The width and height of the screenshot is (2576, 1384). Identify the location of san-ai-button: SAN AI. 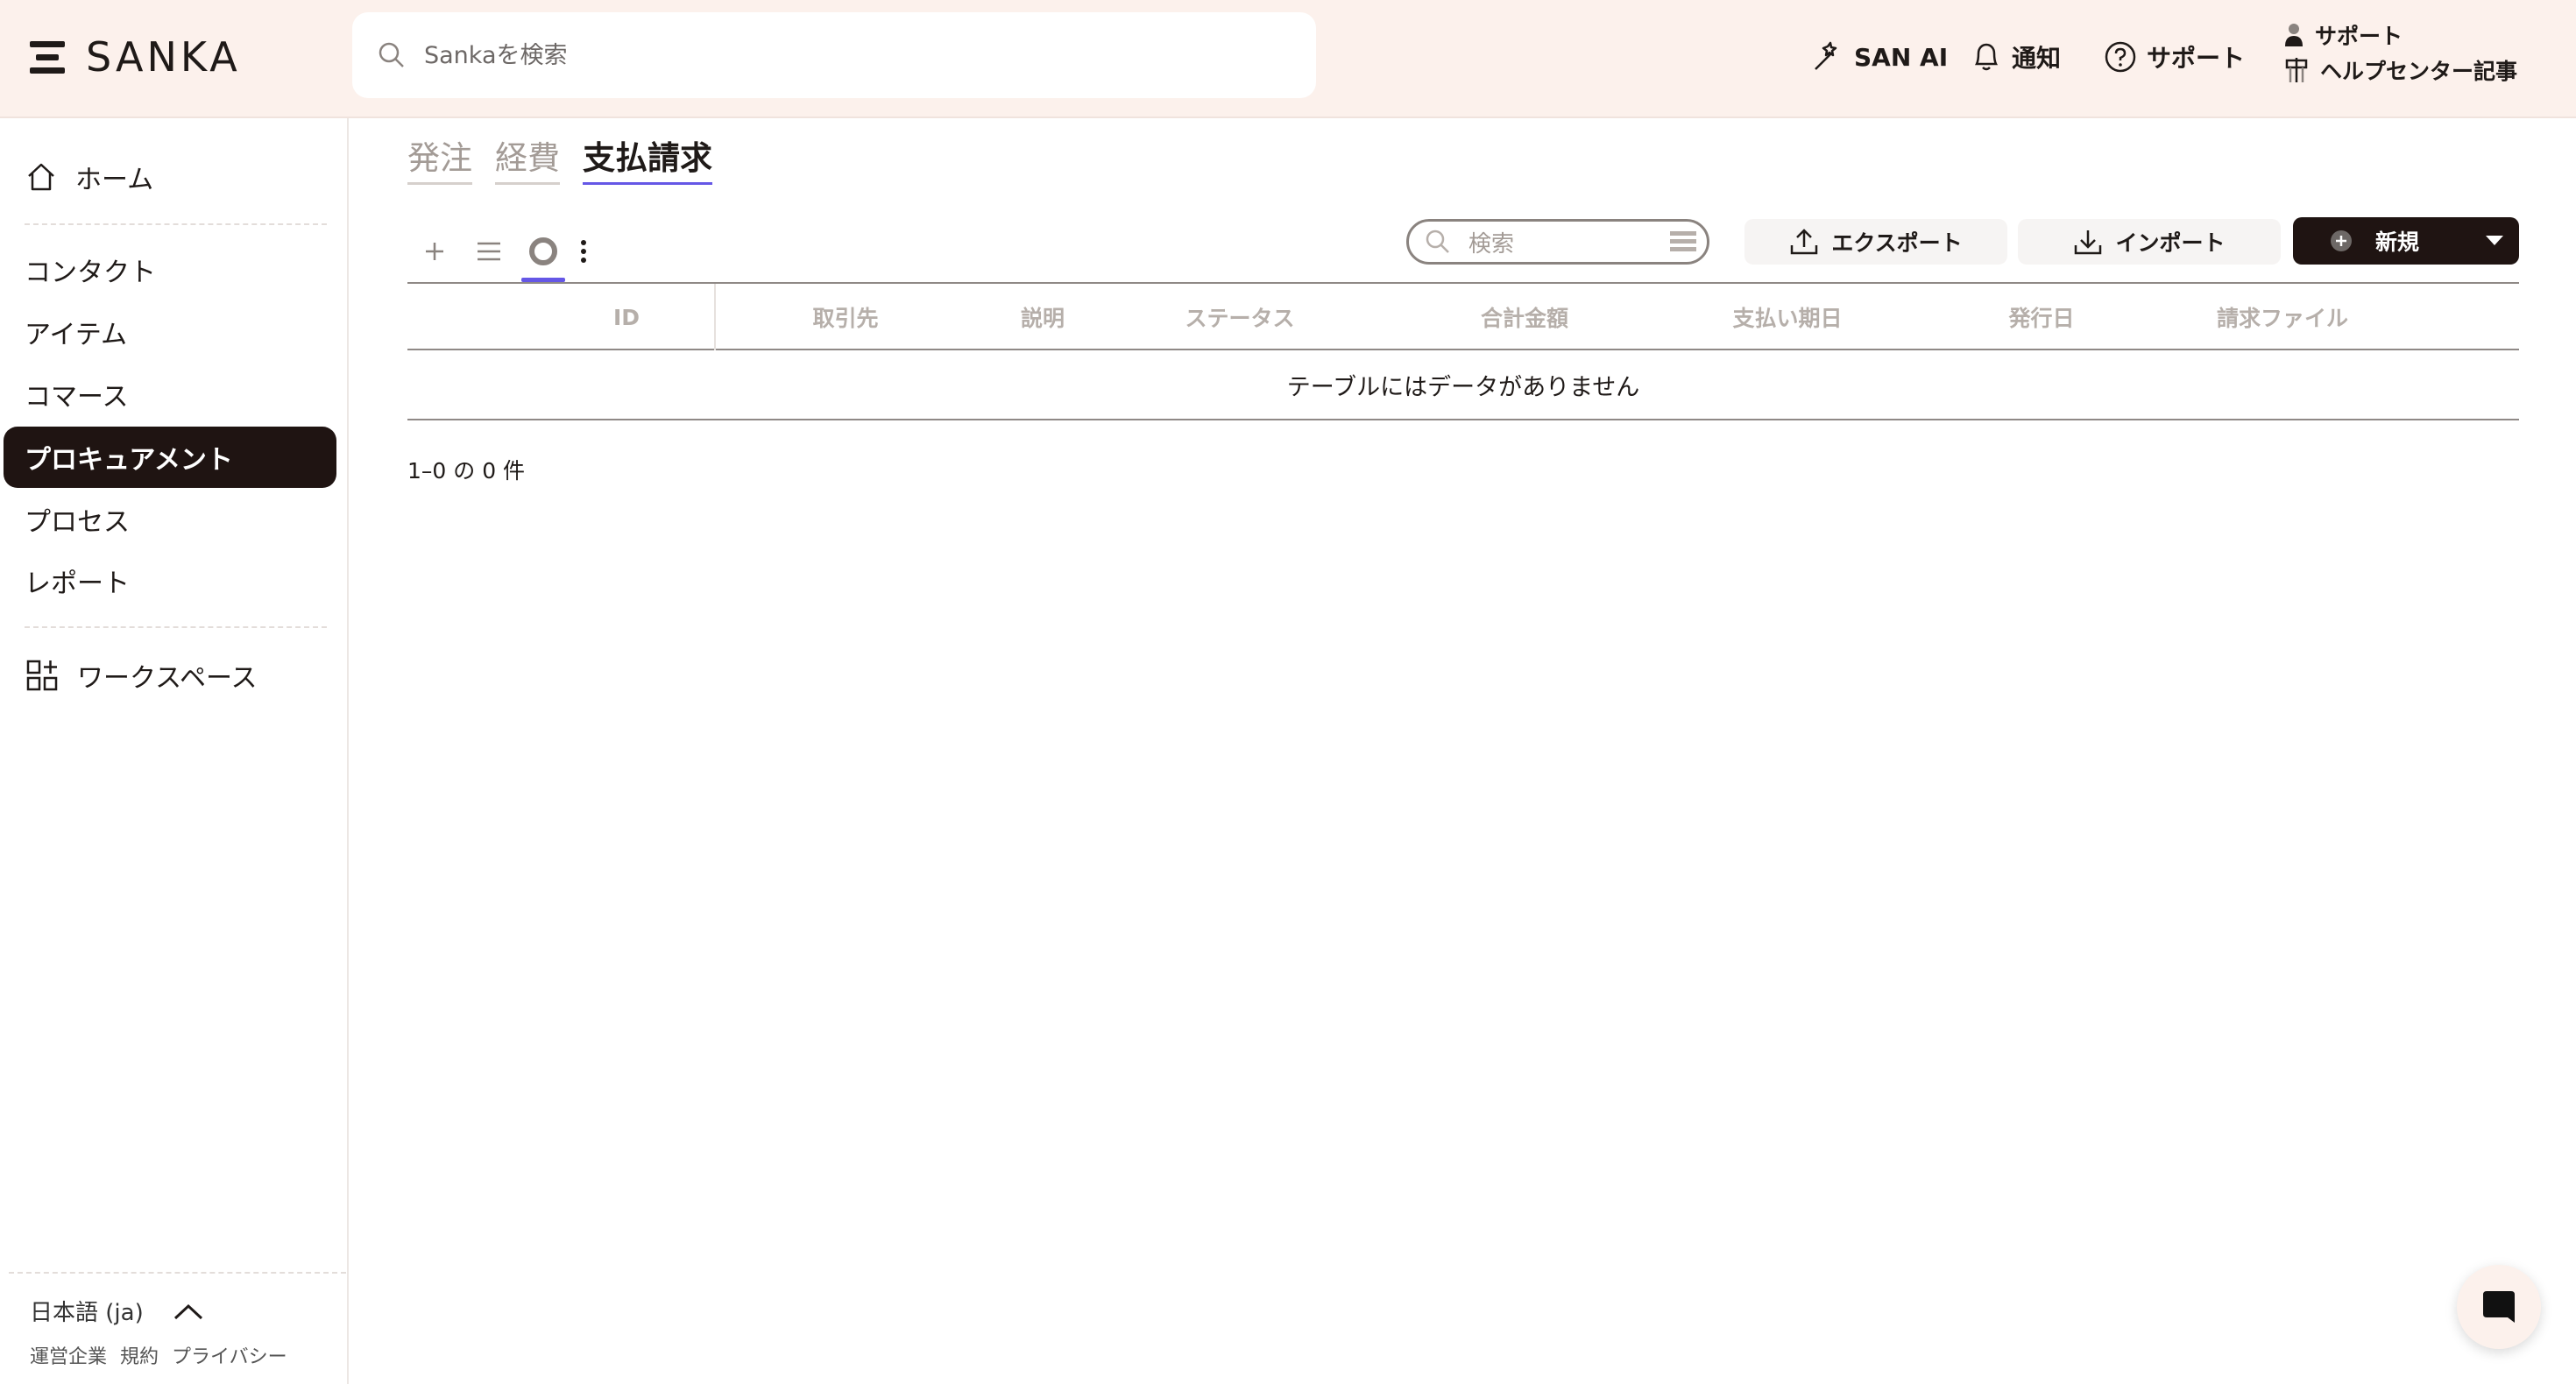
(1879, 57).